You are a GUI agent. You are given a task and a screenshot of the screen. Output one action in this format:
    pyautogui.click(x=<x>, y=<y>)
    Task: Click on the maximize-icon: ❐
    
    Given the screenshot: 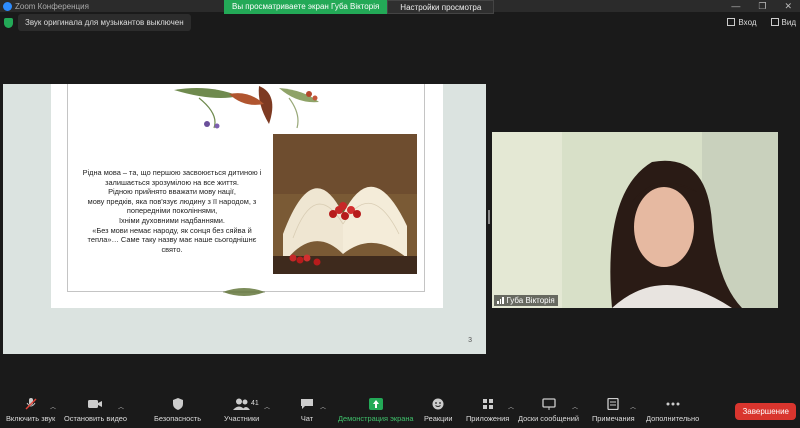 What is the action you would take?
    pyautogui.click(x=762, y=6)
    